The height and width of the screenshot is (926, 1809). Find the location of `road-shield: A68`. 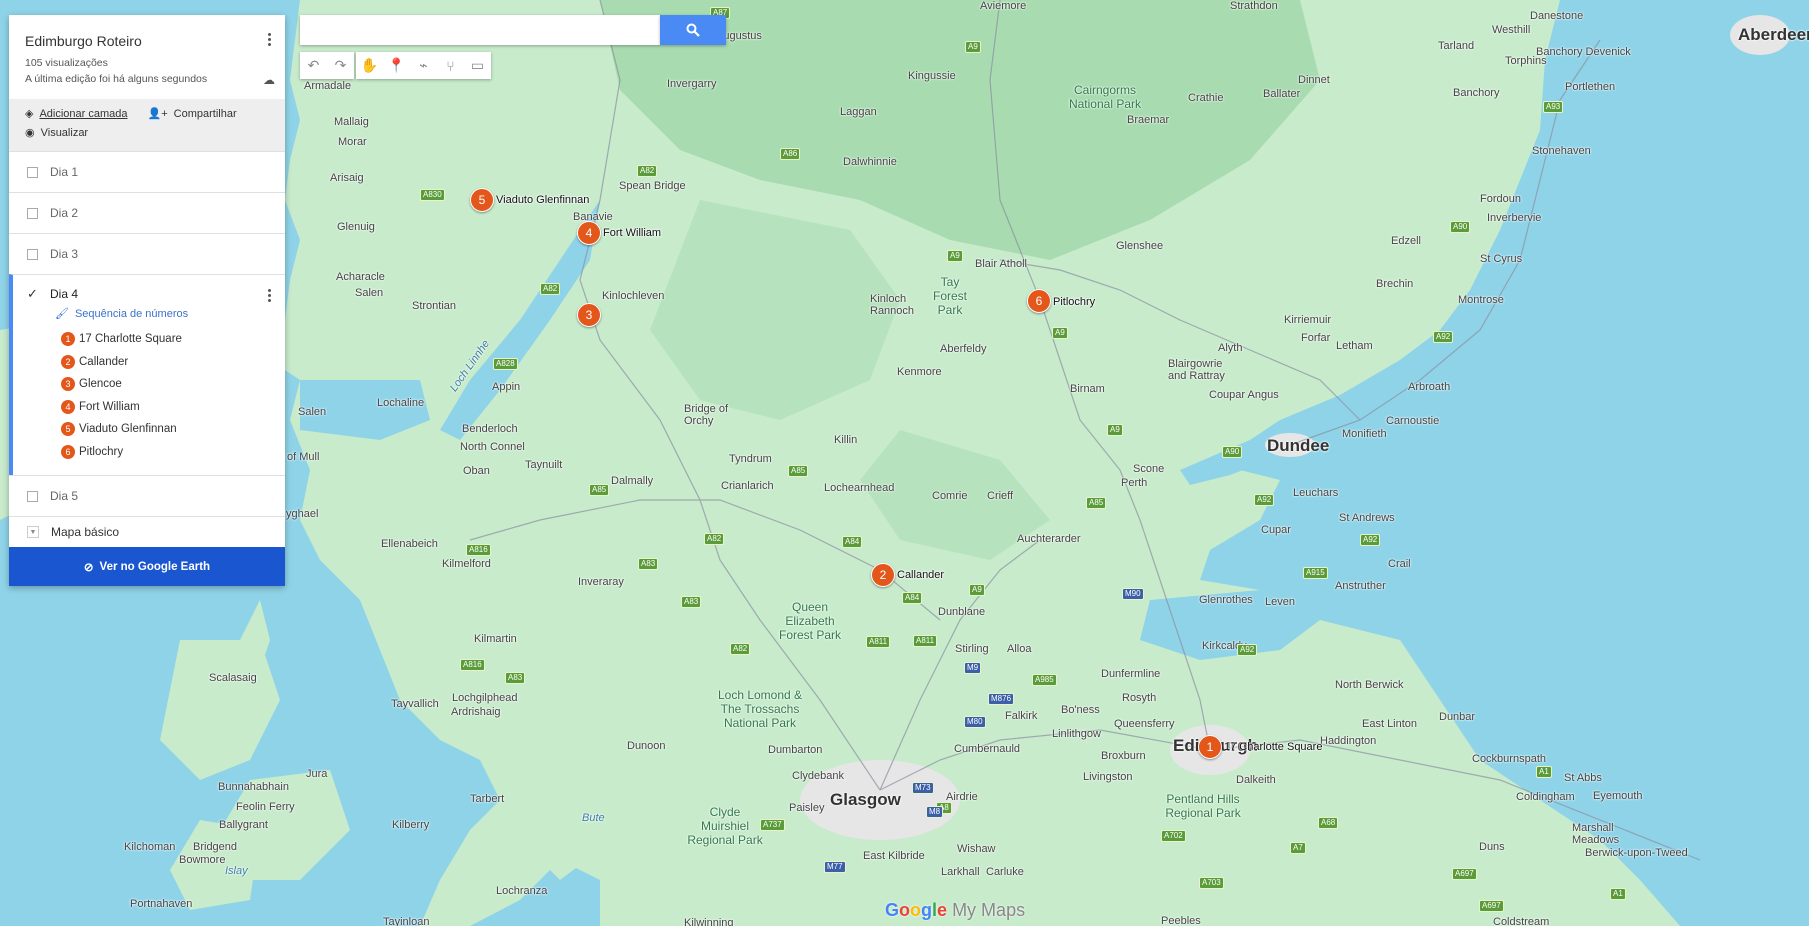

road-shield: A68 is located at coordinates (1328, 823).